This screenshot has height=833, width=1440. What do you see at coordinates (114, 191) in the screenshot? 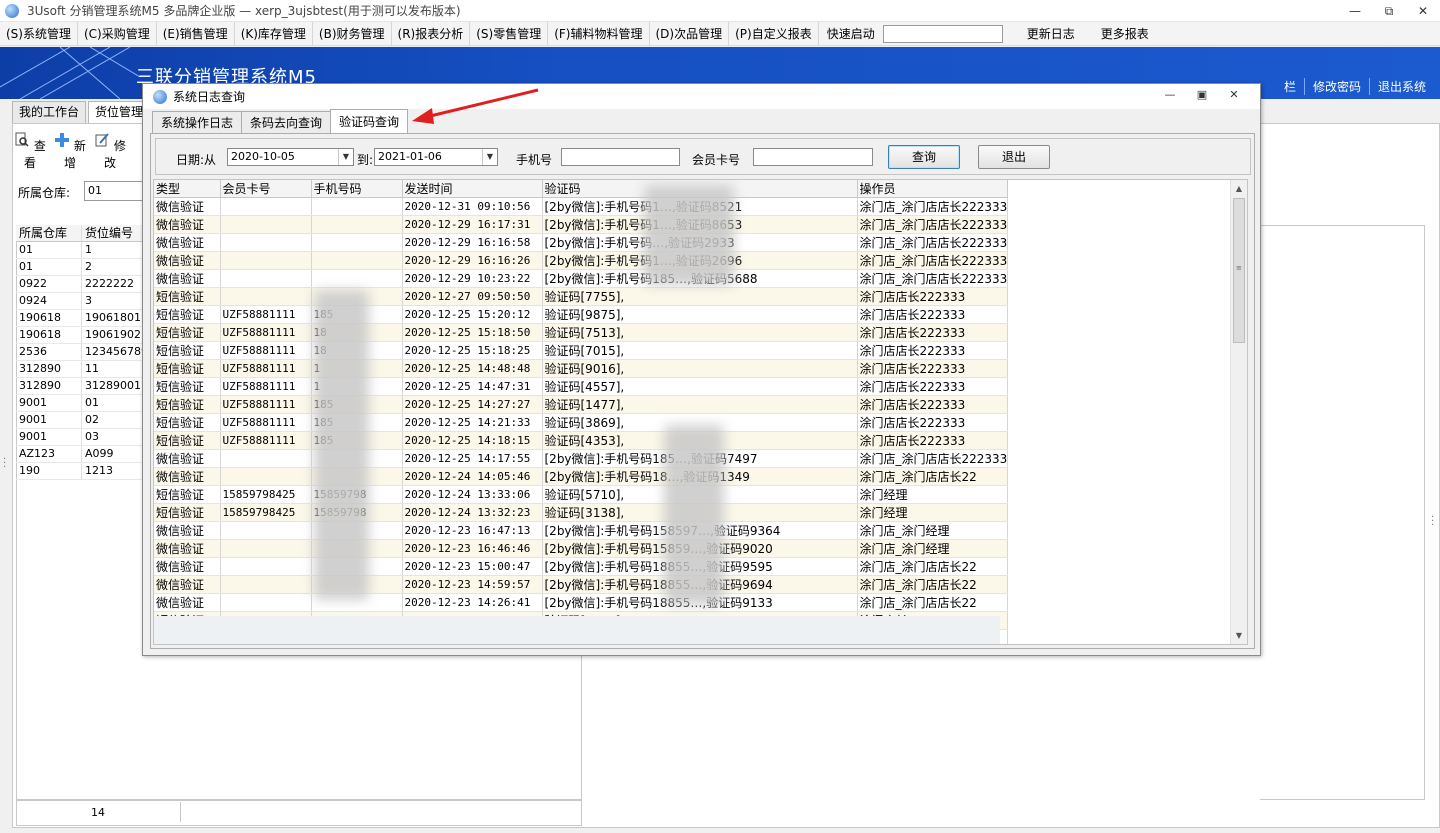
I see `warehouse-input: 01` at bounding box center [114, 191].